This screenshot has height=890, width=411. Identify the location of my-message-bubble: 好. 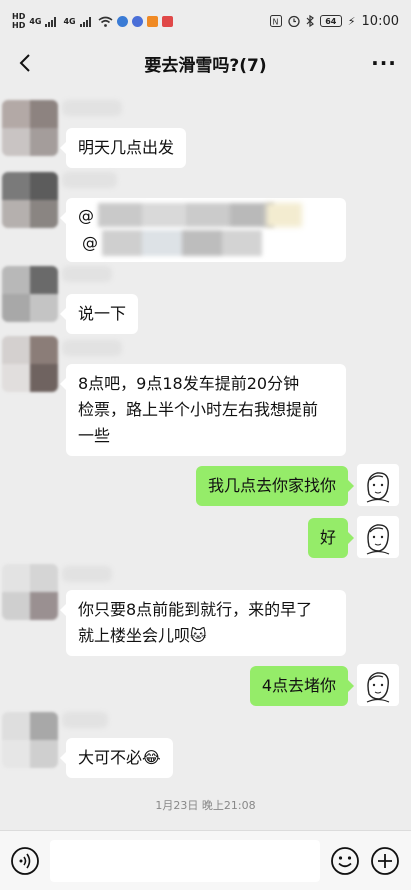
(331, 538).